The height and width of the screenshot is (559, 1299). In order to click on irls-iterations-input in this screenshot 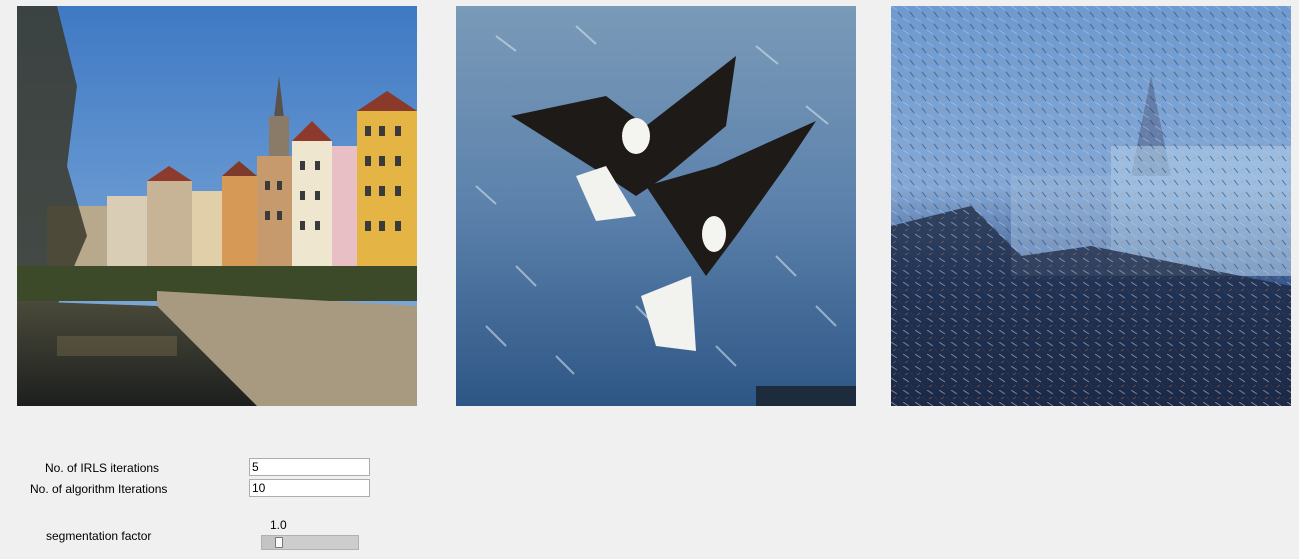, I will do `click(309, 467)`.